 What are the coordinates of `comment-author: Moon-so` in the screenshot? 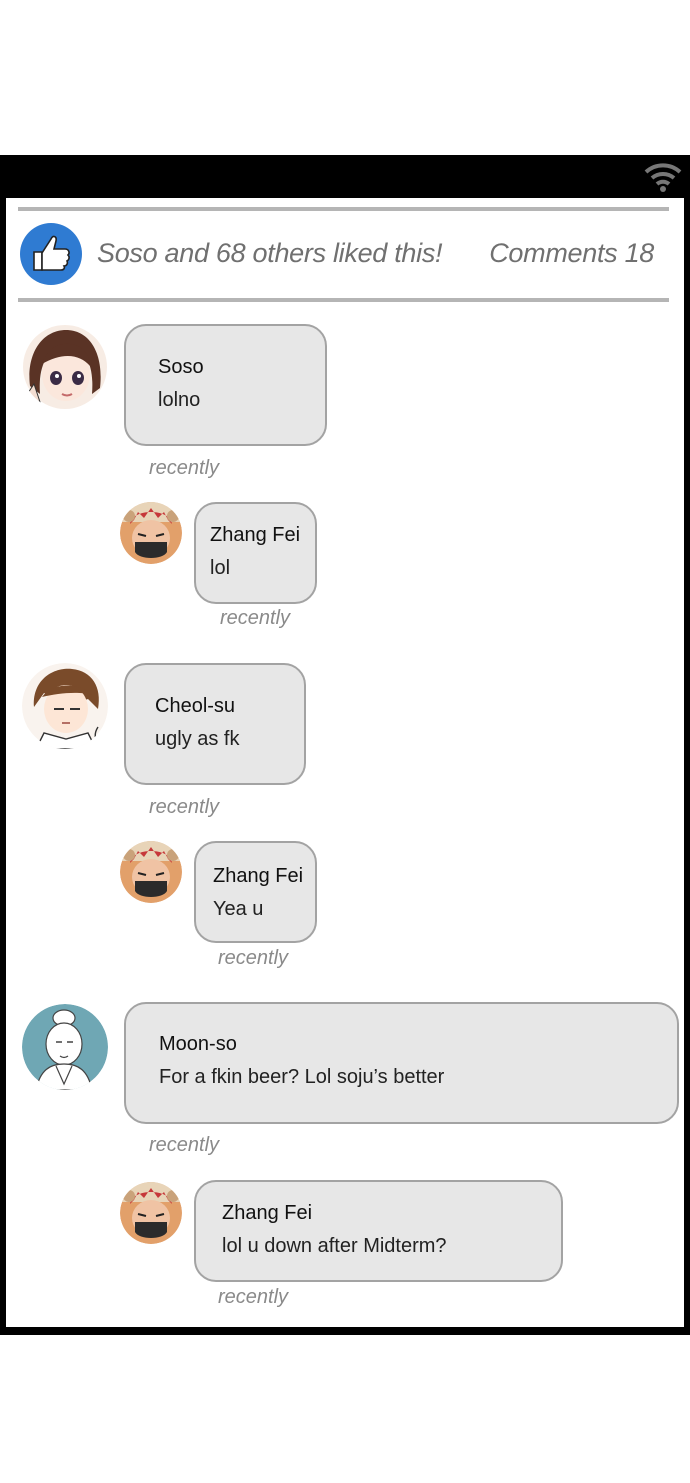 It's located at (198, 1044).